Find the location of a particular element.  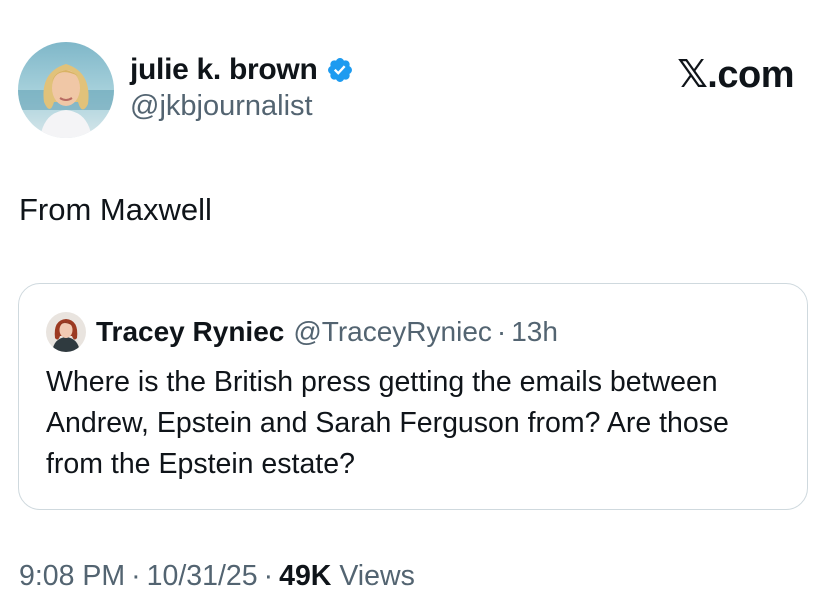

quoted-author-handle: @TraceyRyniec is located at coordinates (392, 332).